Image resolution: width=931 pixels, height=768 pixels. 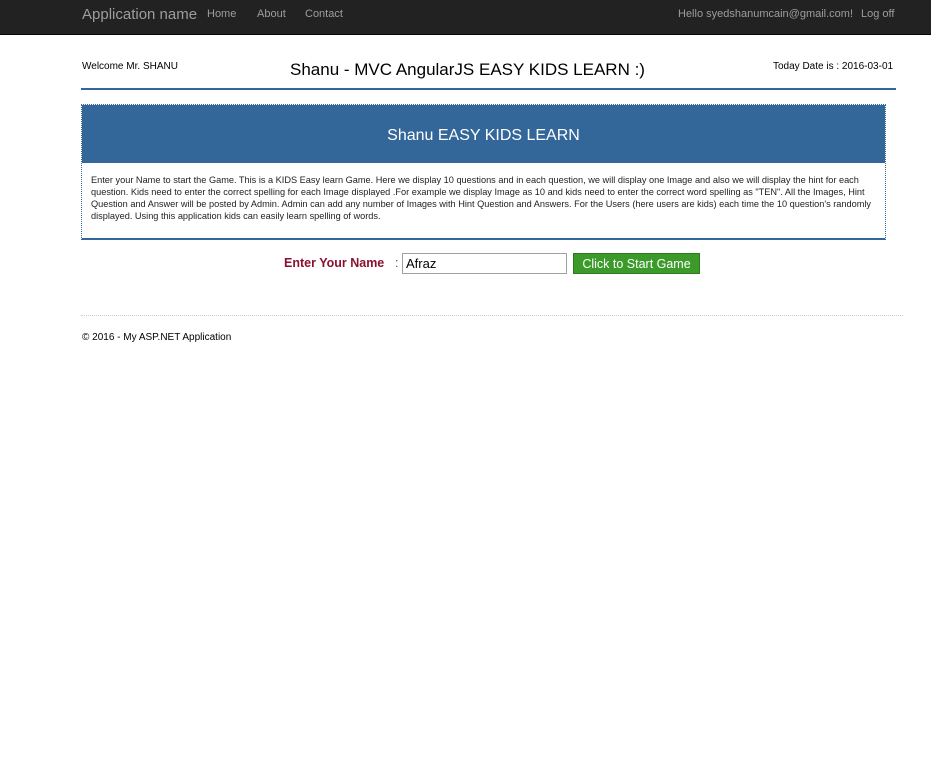 I want to click on header-divider, so click(x=488, y=89).